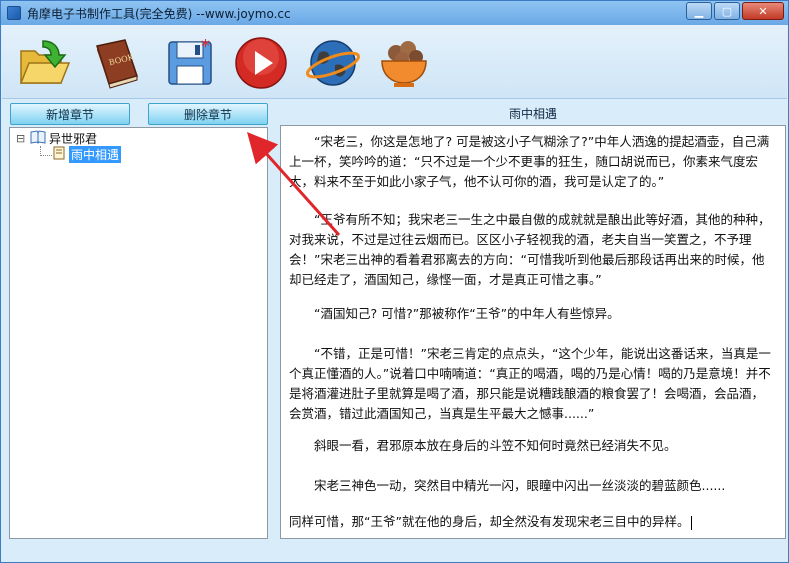  Describe the element at coordinates (394, 551) in the screenshot. I see `status-bar` at that location.